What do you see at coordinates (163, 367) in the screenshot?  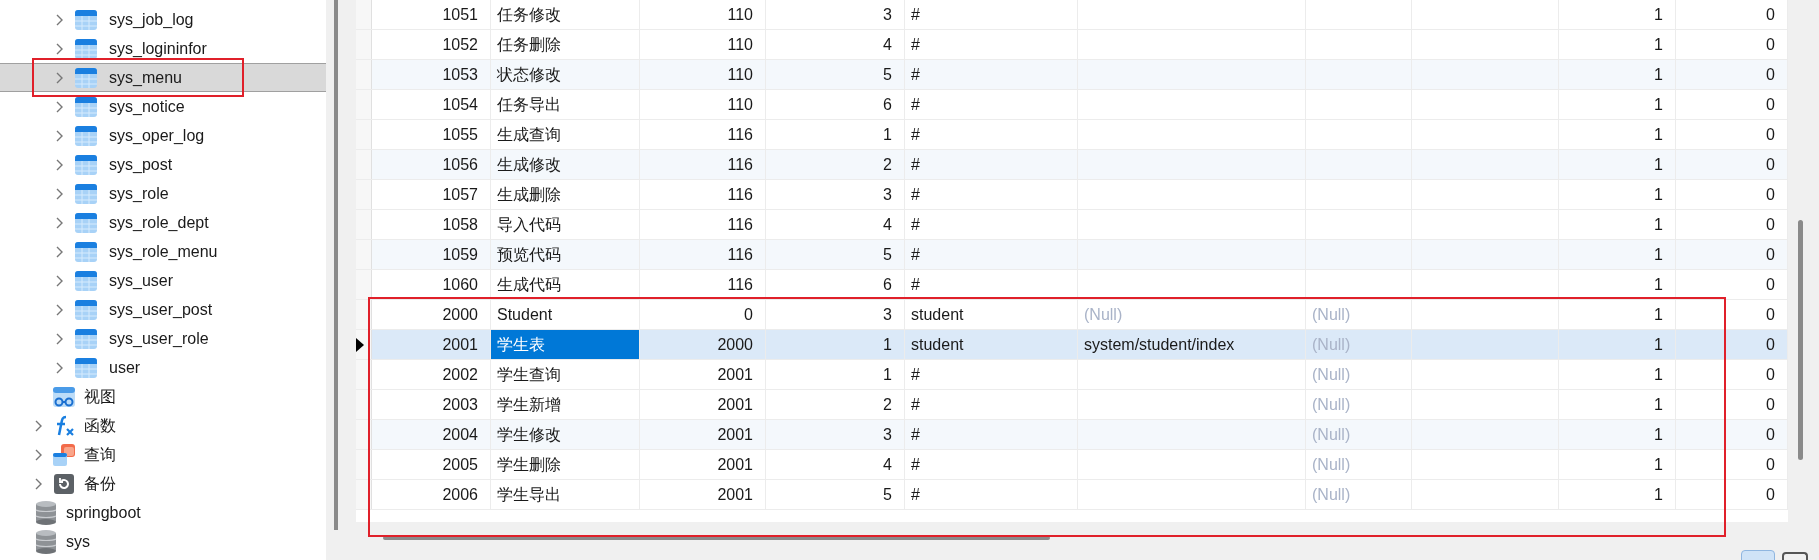 I see `tree-item: user` at bounding box center [163, 367].